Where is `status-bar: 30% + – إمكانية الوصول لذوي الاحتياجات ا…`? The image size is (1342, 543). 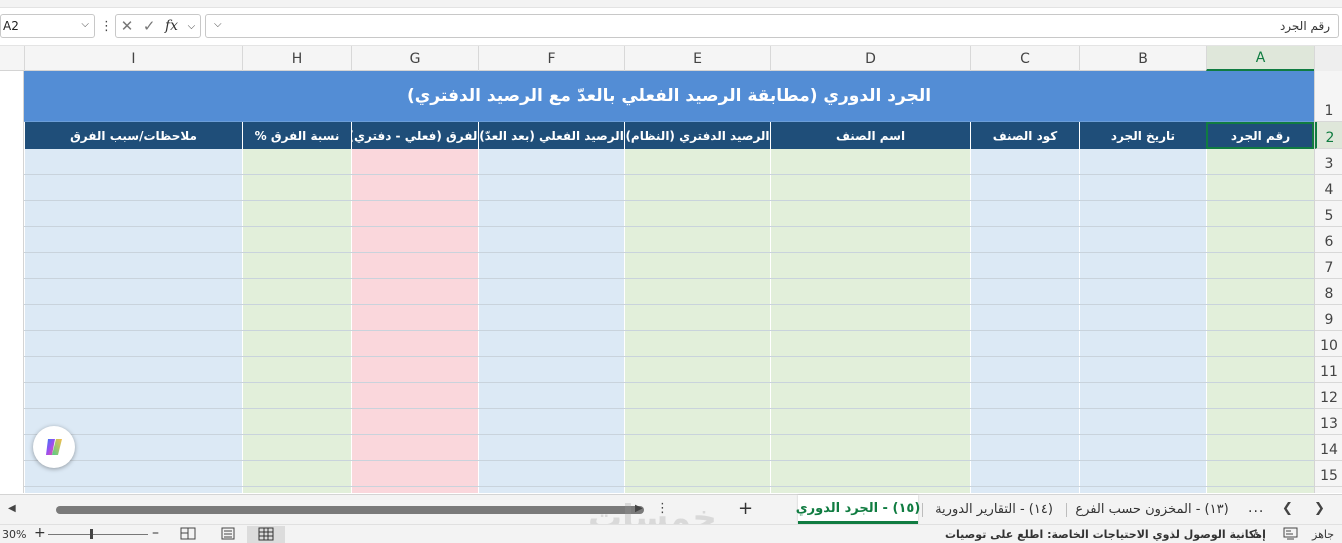 status-bar: 30% + – إمكانية الوصول لذوي الاحتياجات ا… is located at coordinates (671, 533).